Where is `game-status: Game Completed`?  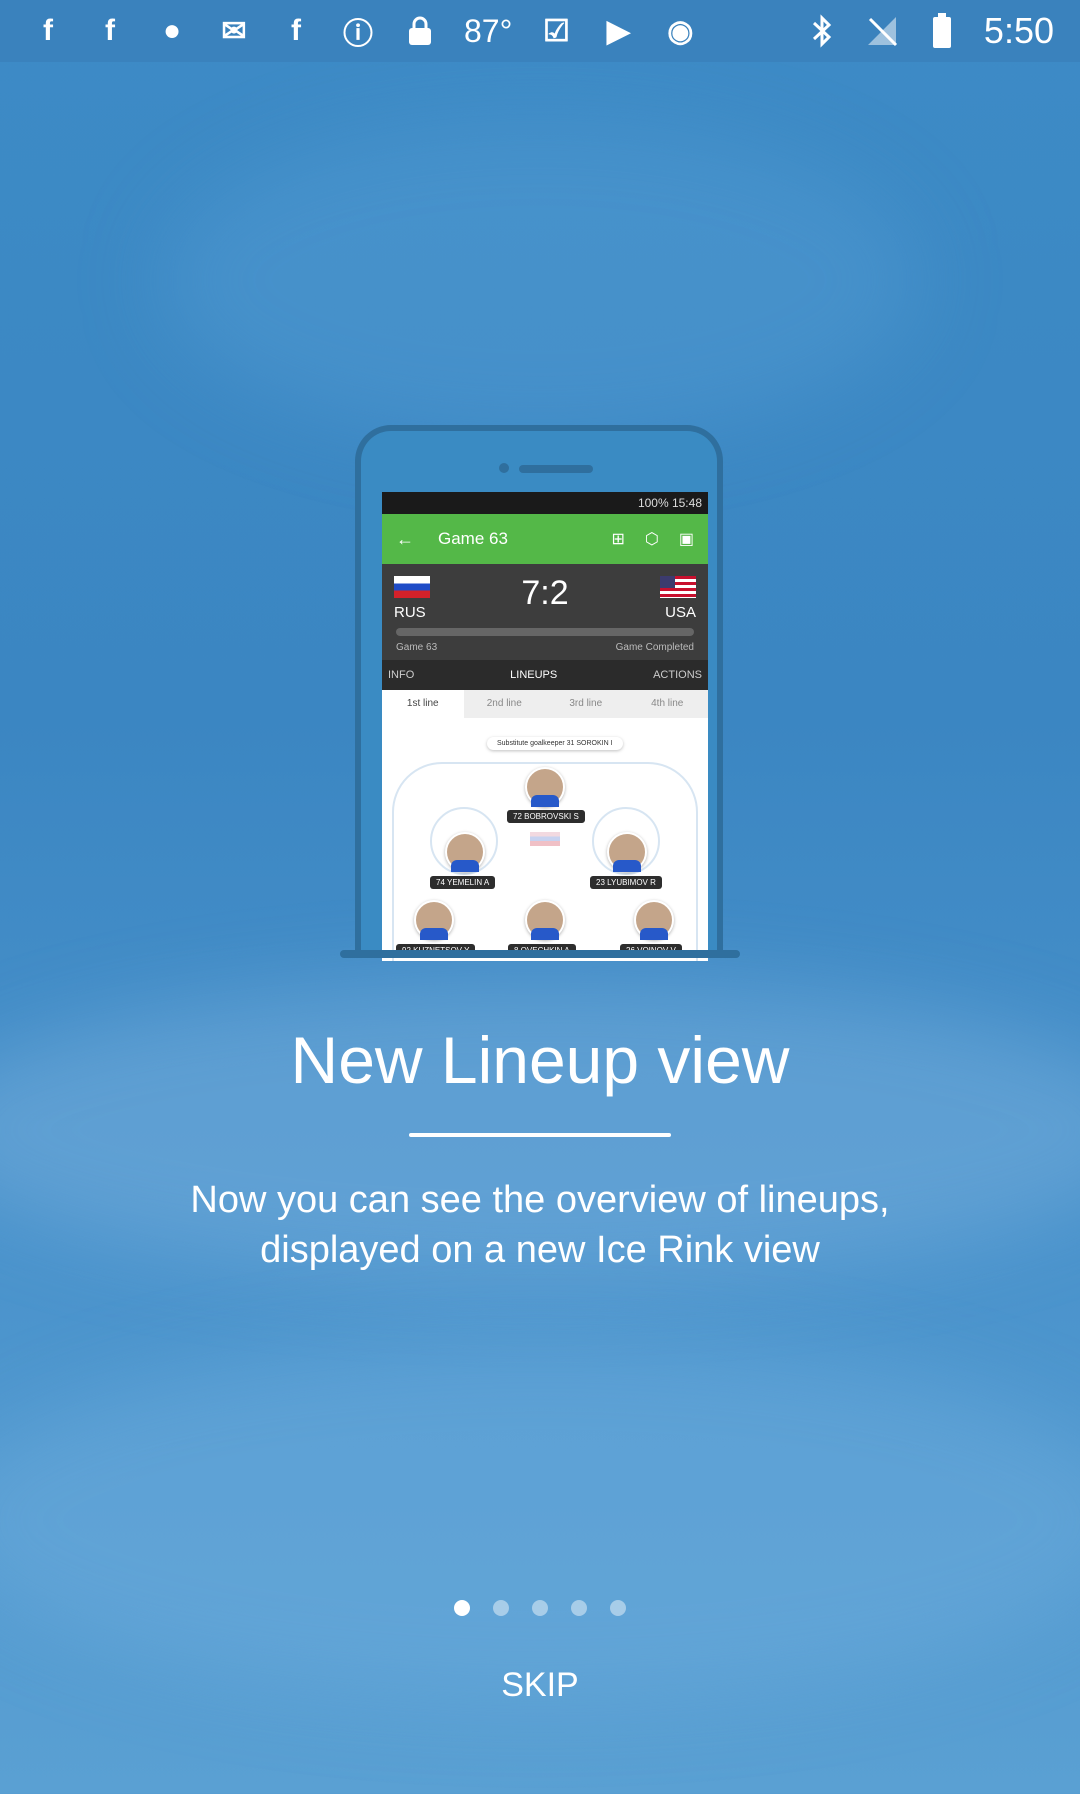
game-status: Game Completed is located at coordinates (654, 647).